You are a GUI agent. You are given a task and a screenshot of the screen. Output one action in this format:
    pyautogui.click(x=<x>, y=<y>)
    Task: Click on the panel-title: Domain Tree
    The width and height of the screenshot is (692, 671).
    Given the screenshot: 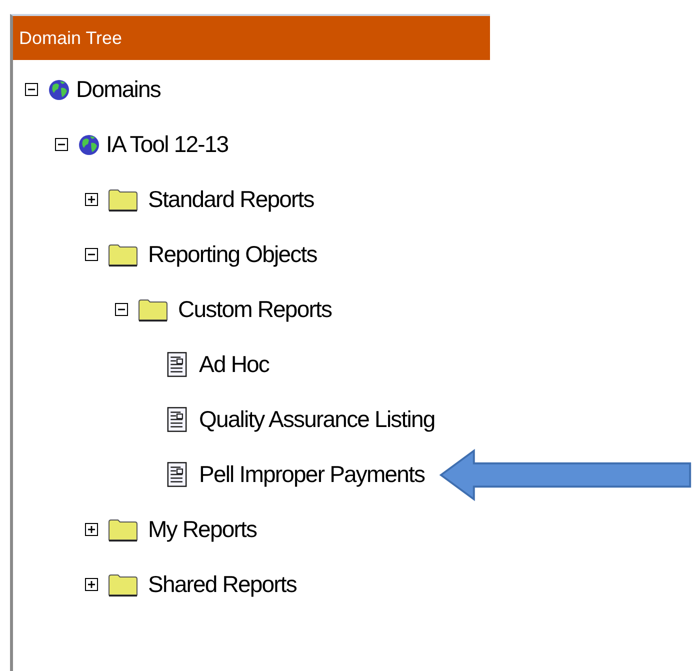 What is the action you would take?
    pyautogui.click(x=70, y=38)
    